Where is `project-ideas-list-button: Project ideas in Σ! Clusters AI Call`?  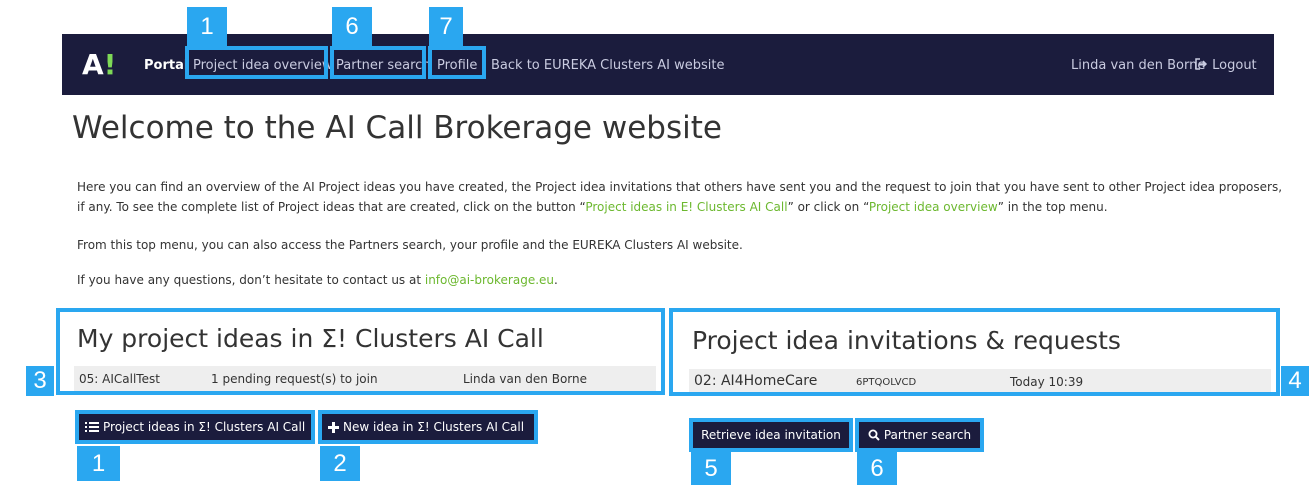 project-ideas-list-button: Project ideas in Σ! Clusters AI Call is located at coordinates (195, 427).